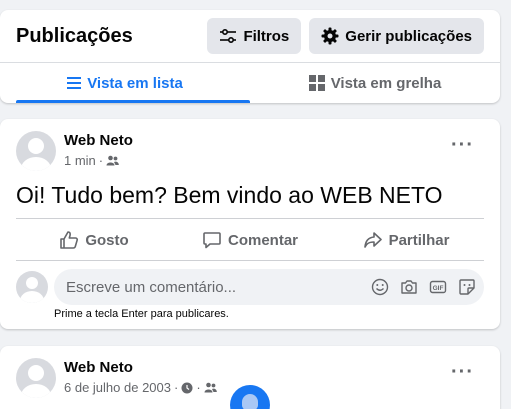  I want to click on svg-text: GIF, so click(438, 288).